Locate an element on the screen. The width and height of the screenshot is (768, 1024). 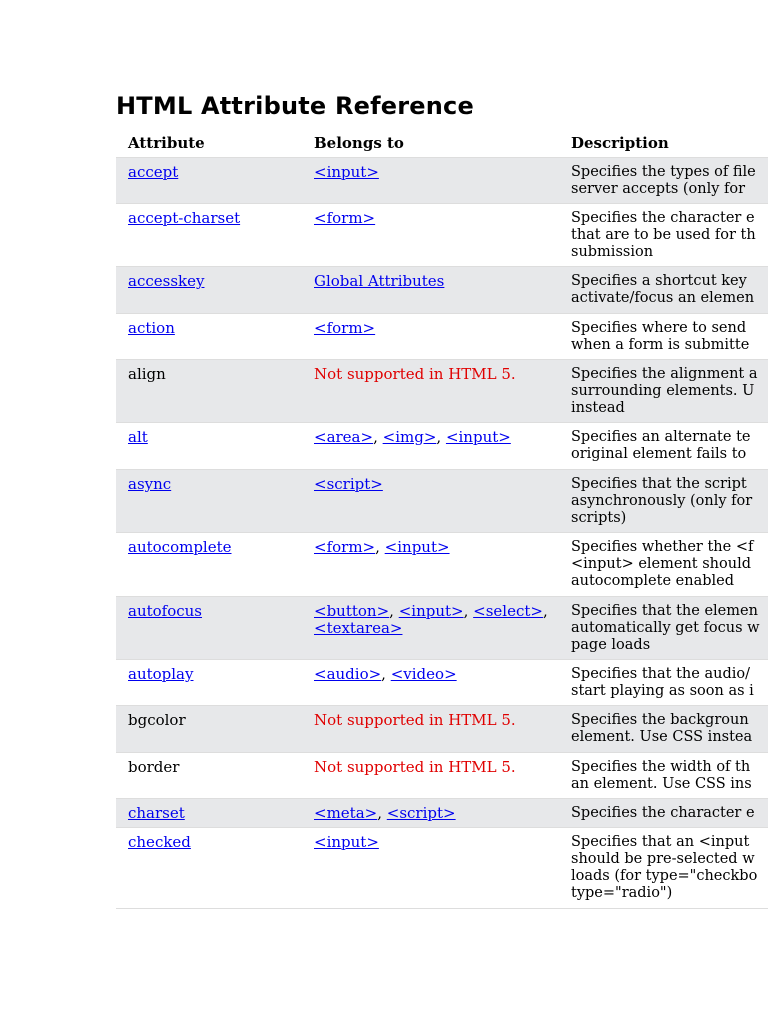
attribute-link: accept-charset is located at coordinates (184, 218).